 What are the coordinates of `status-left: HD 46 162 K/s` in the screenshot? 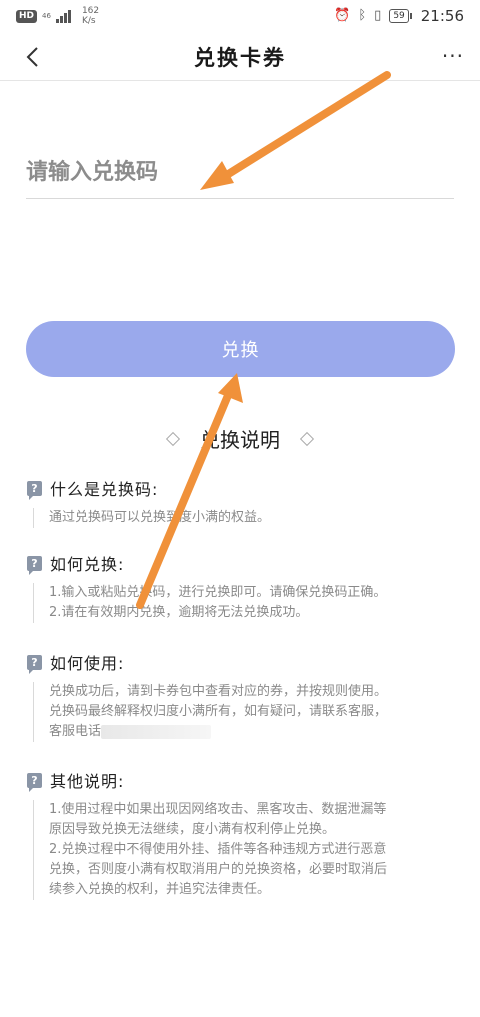 It's located at (57, 16).